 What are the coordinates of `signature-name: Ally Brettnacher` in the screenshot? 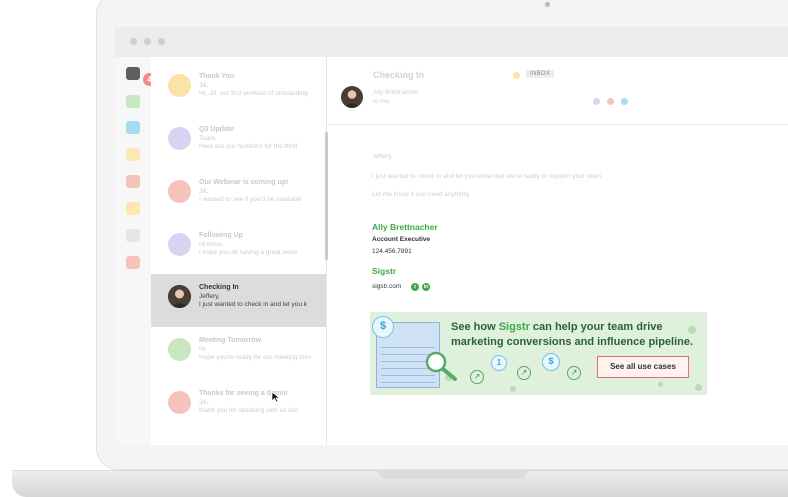 It's located at (405, 227).